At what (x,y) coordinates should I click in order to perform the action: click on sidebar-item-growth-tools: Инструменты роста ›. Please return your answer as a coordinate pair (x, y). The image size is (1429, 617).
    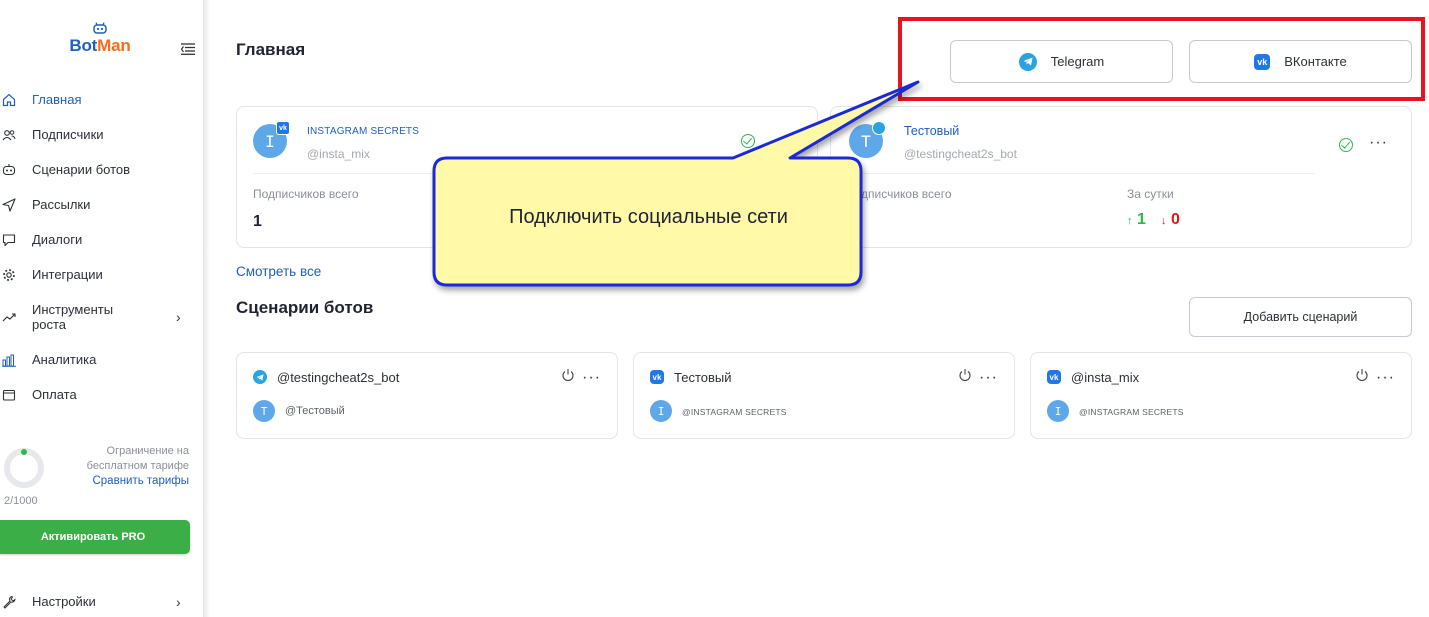
    Looking at the image, I should click on (102, 317).